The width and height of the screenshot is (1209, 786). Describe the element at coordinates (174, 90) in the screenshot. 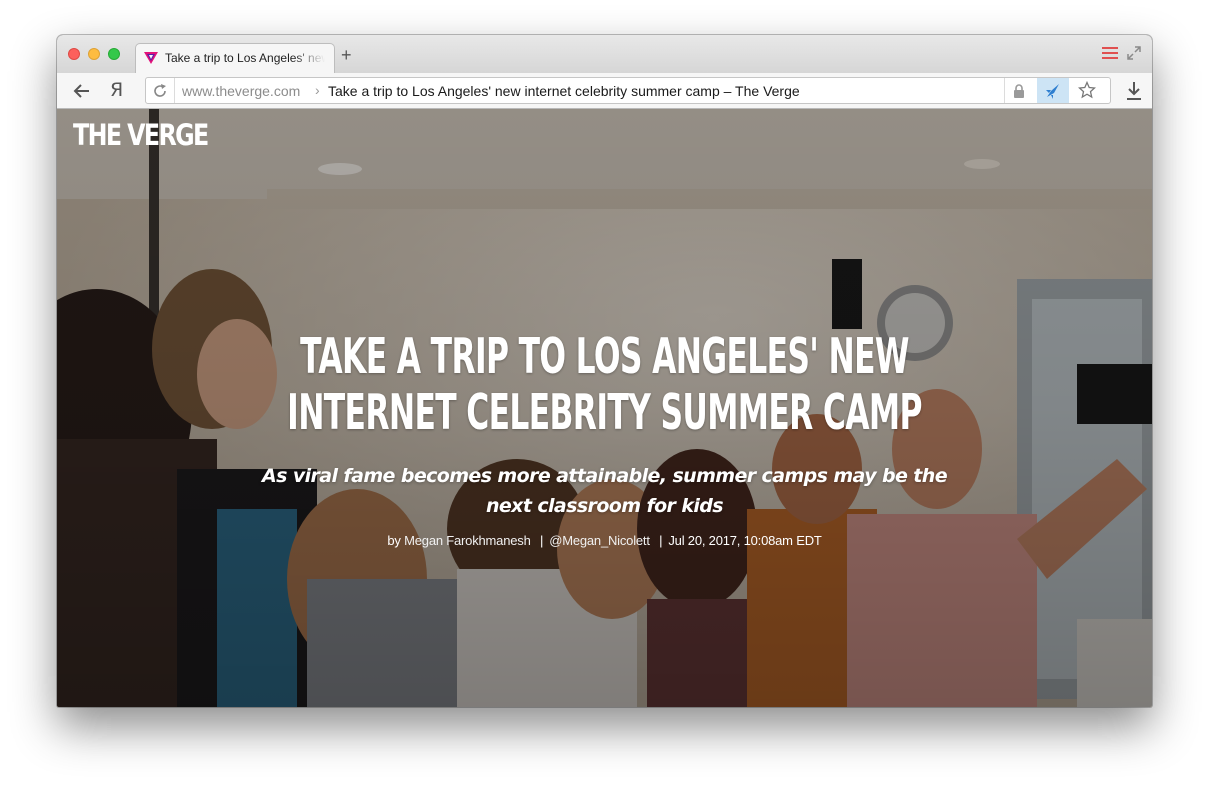

I see `address-divider` at that location.